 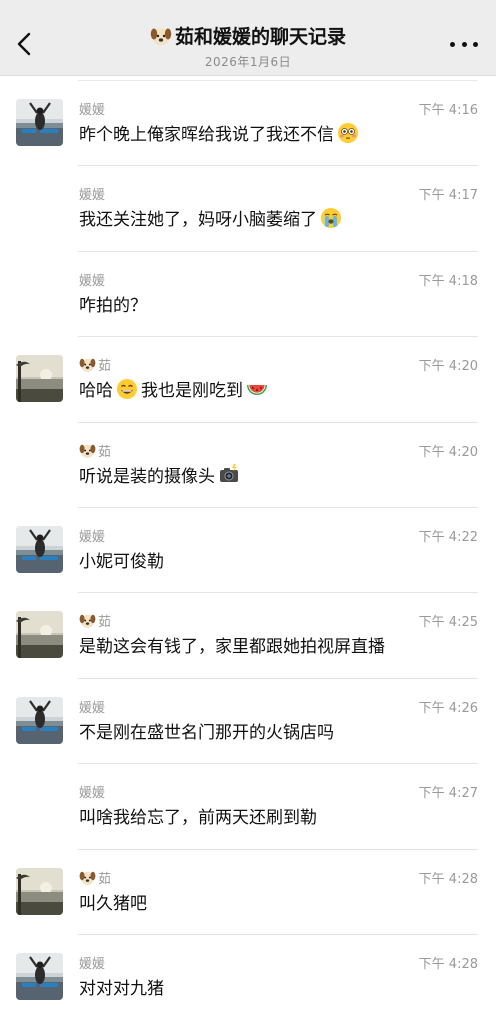 I want to click on chevron-left-icon, so click(x=24, y=44).